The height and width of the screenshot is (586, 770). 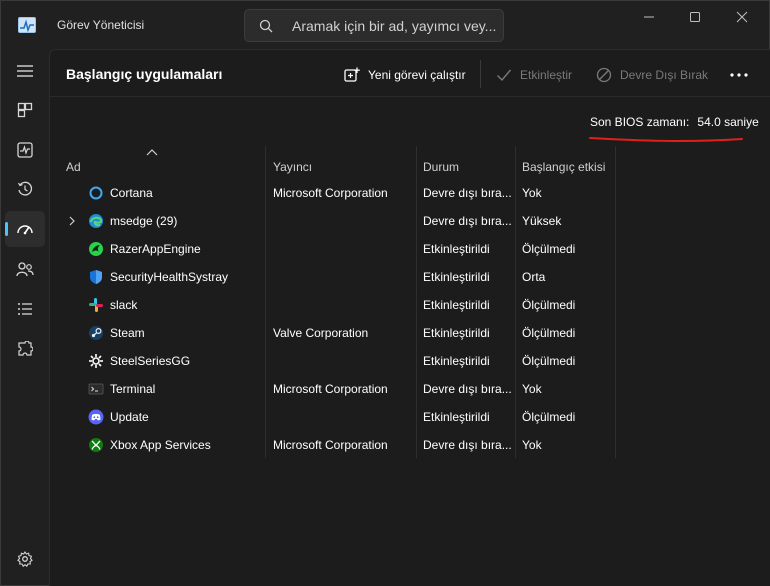 What do you see at coordinates (152, 152) in the screenshot?
I see `sort-ascending-icon` at bounding box center [152, 152].